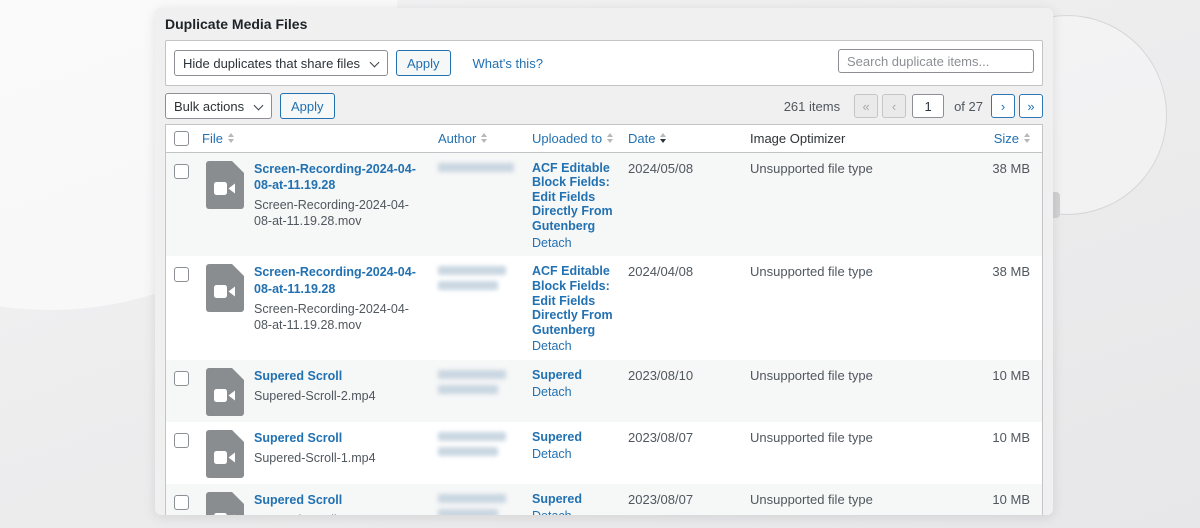 This screenshot has height=528, width=1200. Describe the element at coordinates (1031, 106) in the screenshot. I see `last-page-button: »` at that location.